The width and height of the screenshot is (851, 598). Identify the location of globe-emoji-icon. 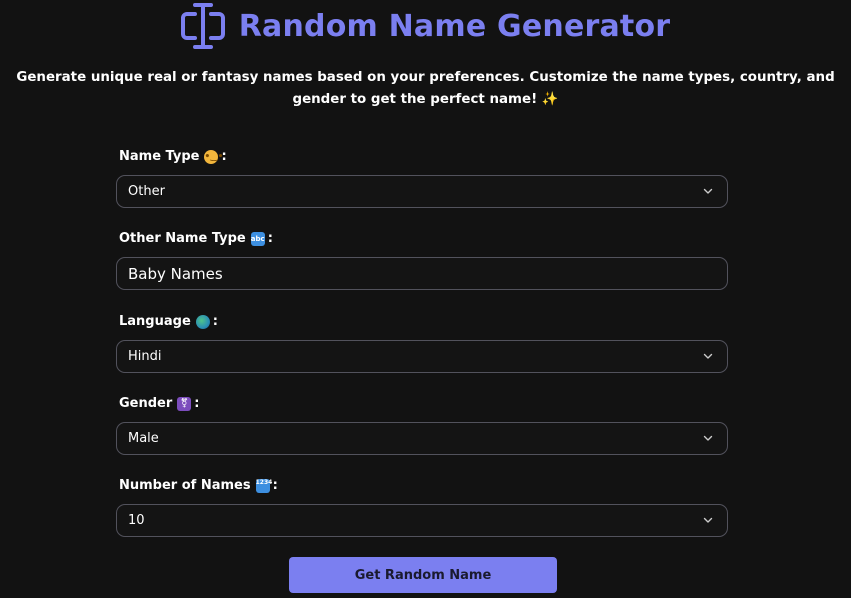
(202, 321).